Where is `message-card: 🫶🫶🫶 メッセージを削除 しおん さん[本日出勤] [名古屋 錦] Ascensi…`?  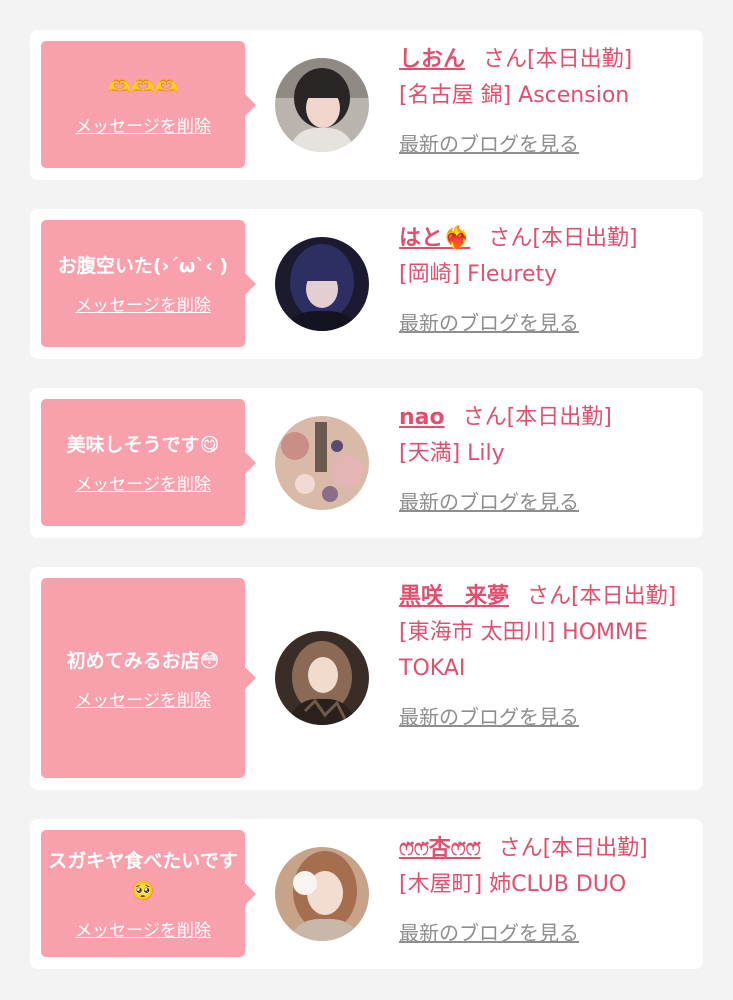
message-card: 🫶🫶🫶 メッセージを削除 しおん さん[本日出勤] [名古屋 錦] Ascensi… is located at coordinates (366, 105).